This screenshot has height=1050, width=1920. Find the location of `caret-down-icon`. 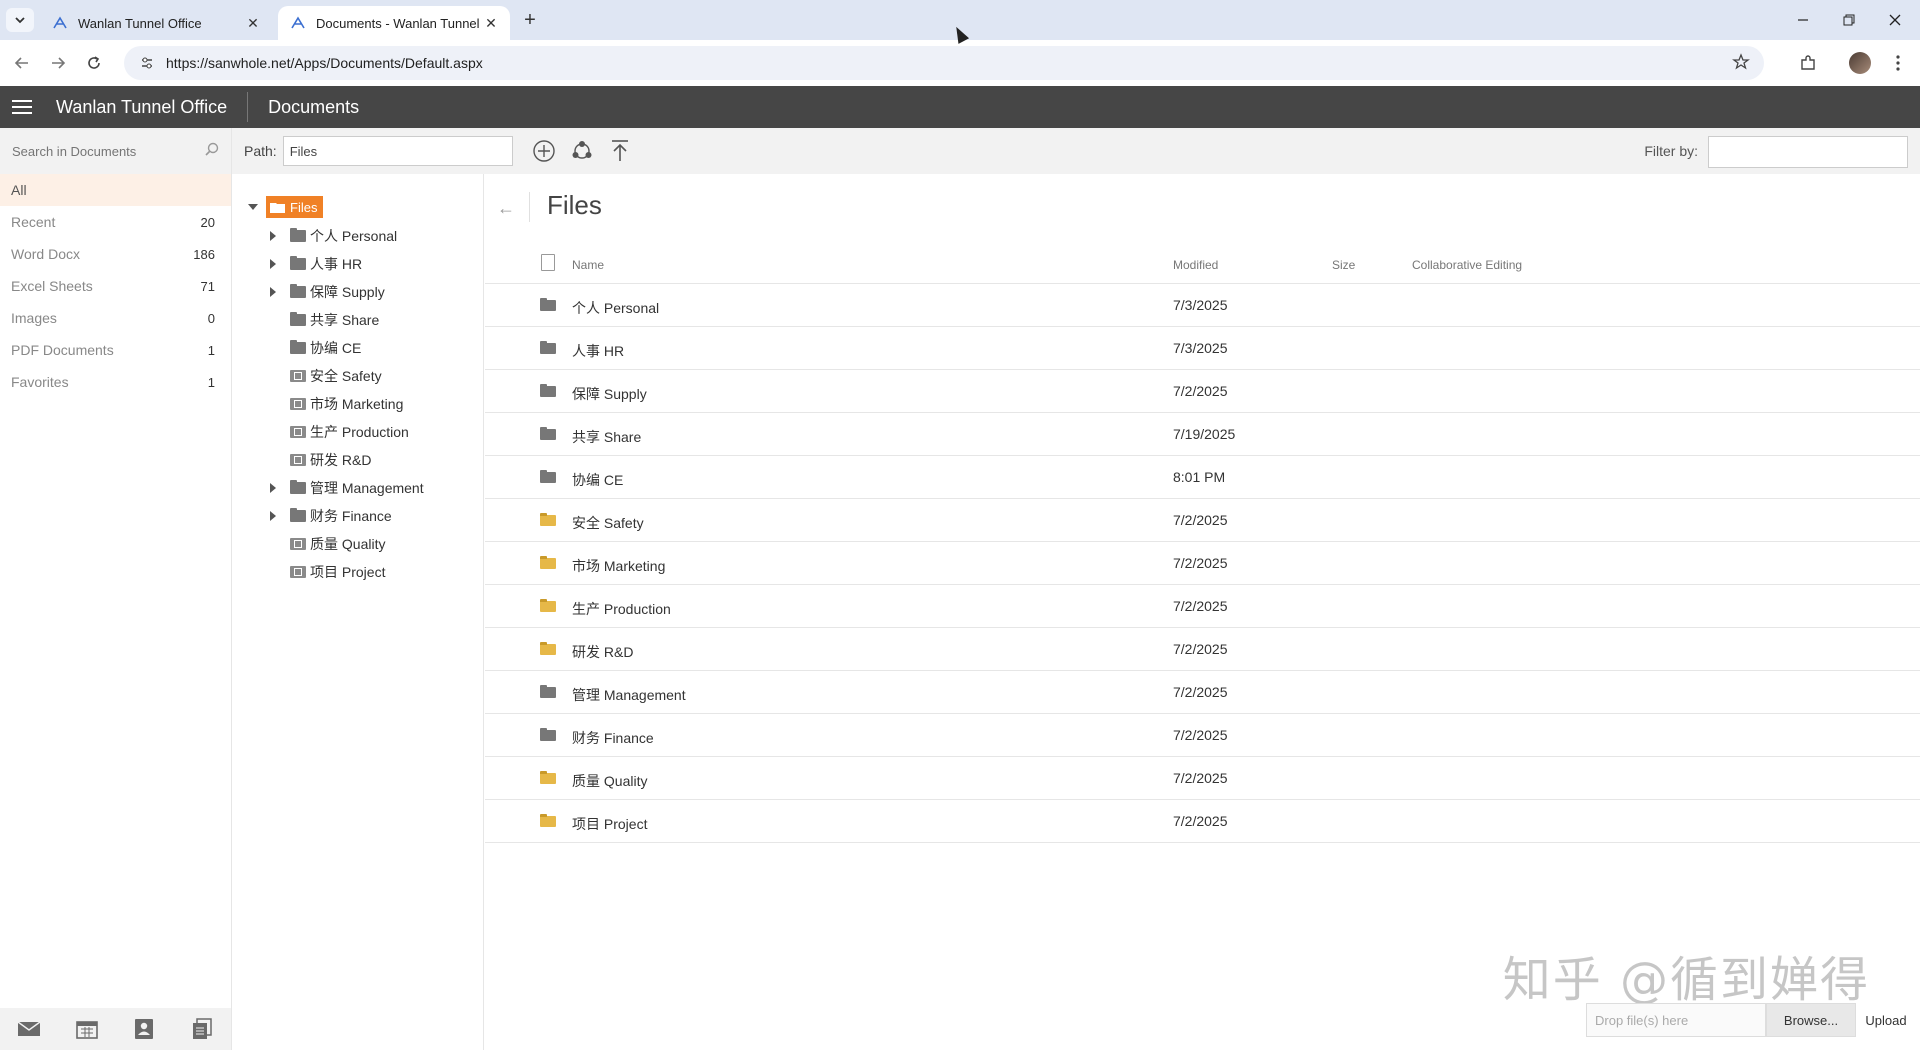

caret-down-icon is located at coordinates (253, 207).